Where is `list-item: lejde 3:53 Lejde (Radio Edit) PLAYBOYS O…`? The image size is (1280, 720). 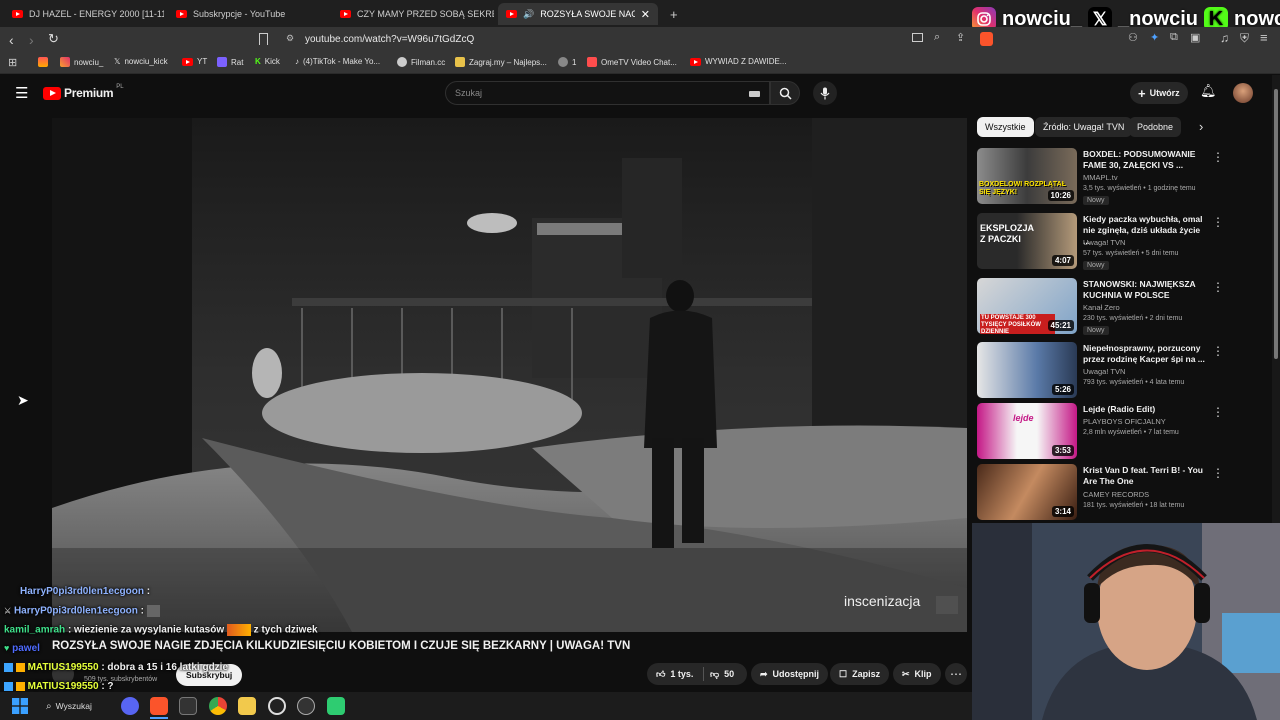 list-item: lejde 3:53 Lejde (Radio Edit) PLAYBOYS O… is located at coordinates (1122, 432).